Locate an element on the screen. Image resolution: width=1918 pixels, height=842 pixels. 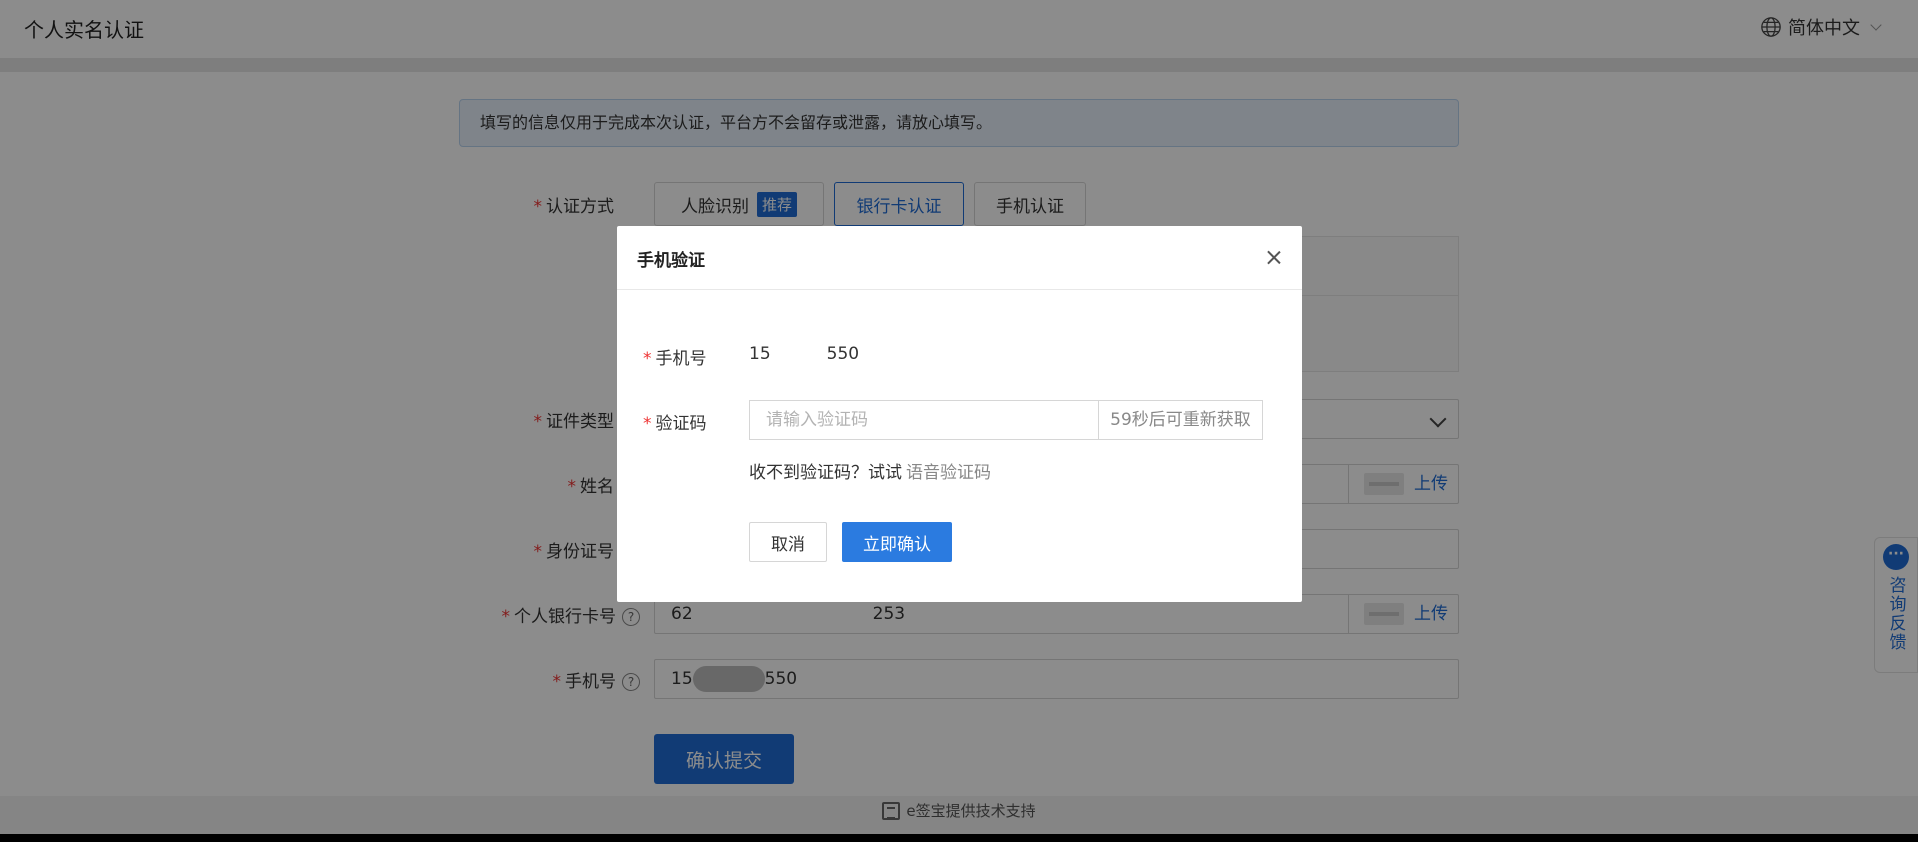
modal-code-label: * 验证码 is located at coordinates (675, 424).